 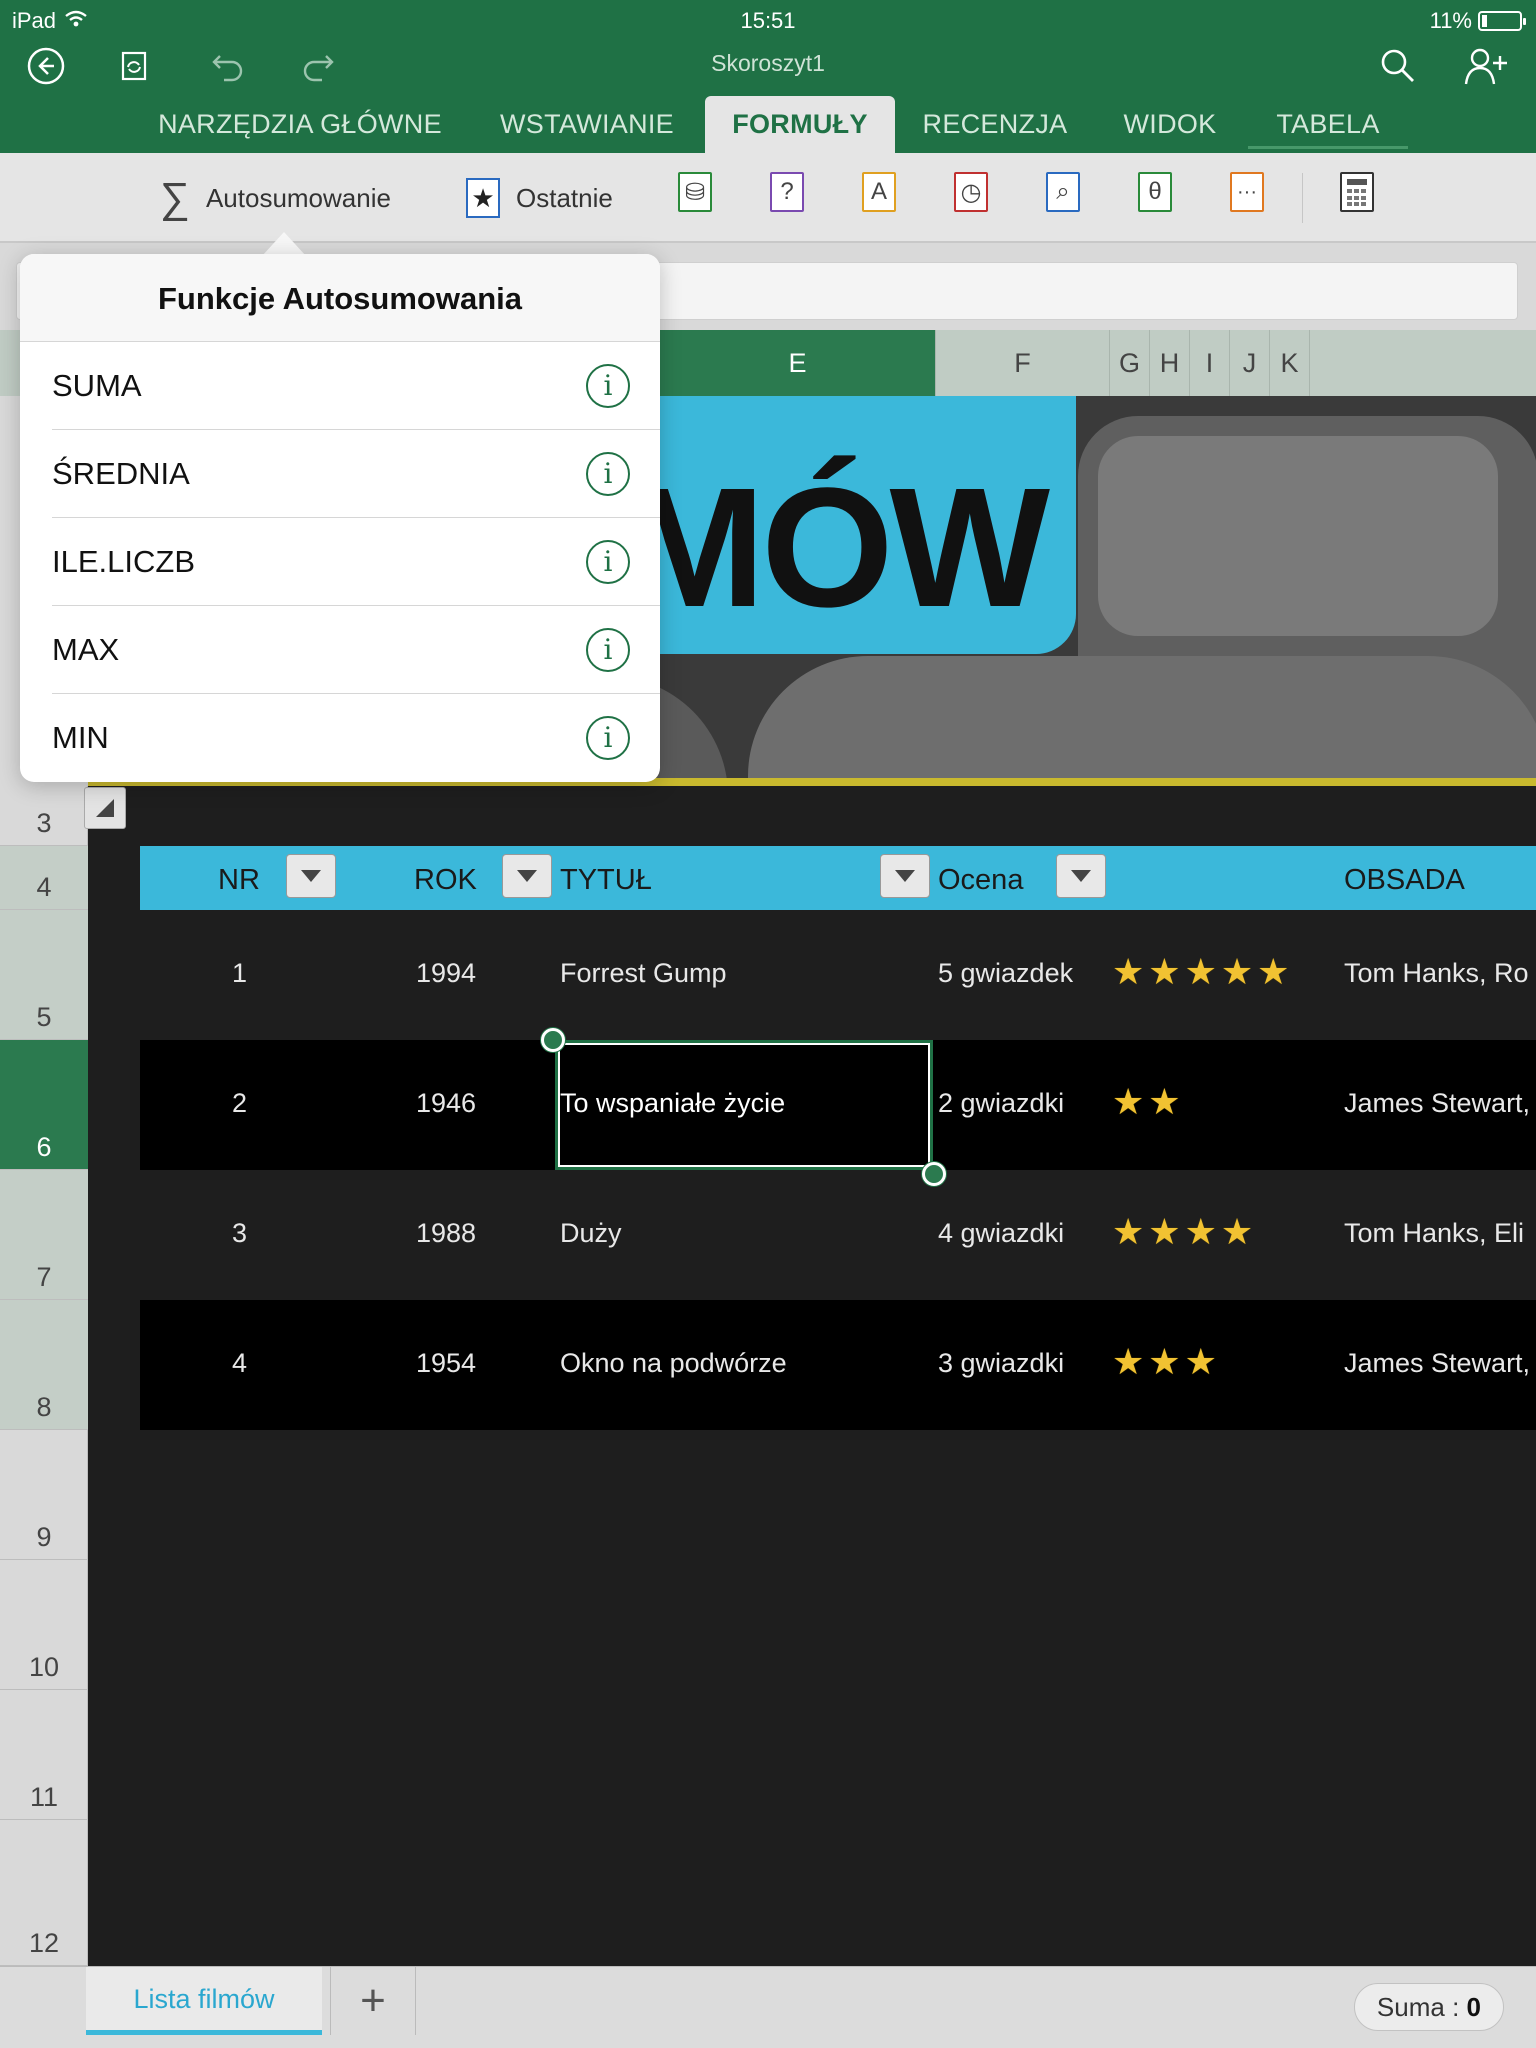 I want to click on text-icon: A, so click(x=879, y=192).